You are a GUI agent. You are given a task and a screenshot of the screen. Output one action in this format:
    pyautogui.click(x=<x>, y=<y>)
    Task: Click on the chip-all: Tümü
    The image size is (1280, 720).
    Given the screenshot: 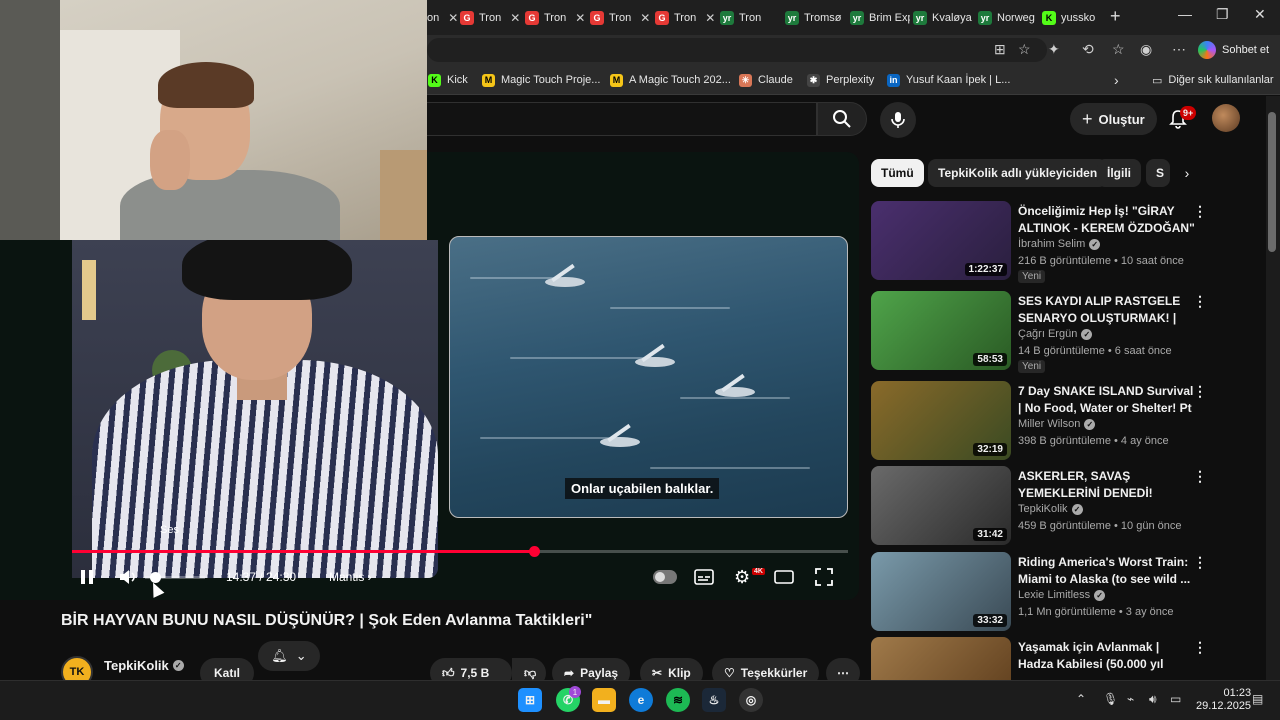 What is the action you would take?
    pyautogui.click(x=897, y=173)
    